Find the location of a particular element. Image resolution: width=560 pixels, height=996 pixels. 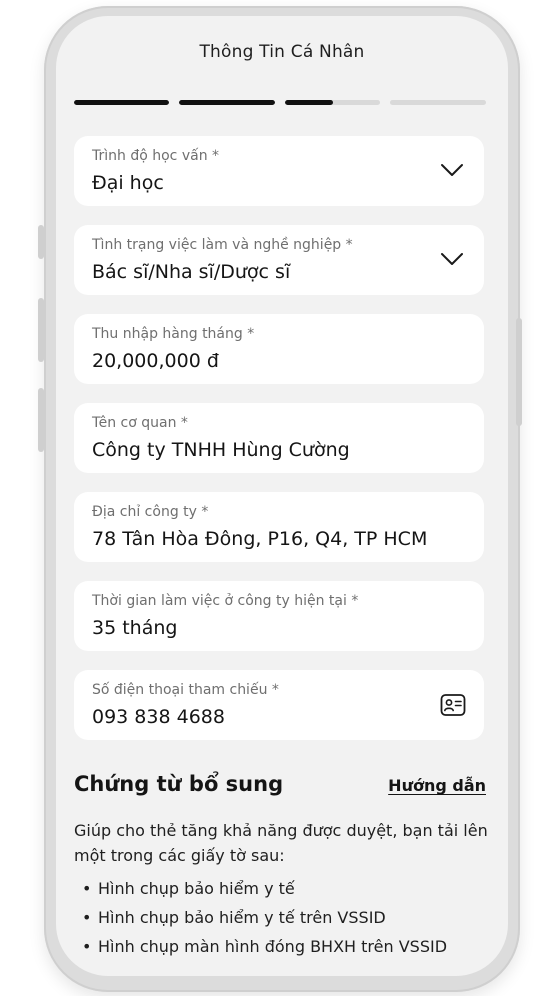

field-value: Đại học is located at coordinates (128, 183).